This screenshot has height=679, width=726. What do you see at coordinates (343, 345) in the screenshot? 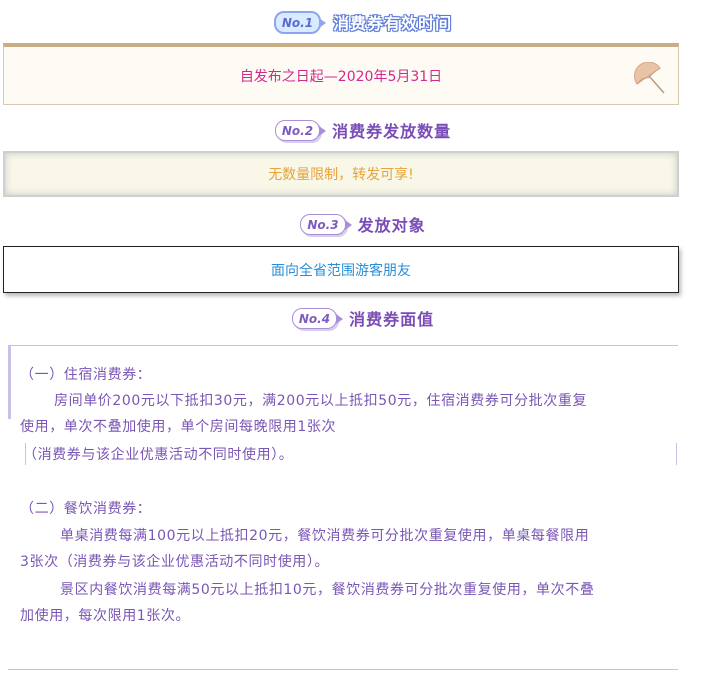
I see `divider-top` at bounding box center [343, 345].